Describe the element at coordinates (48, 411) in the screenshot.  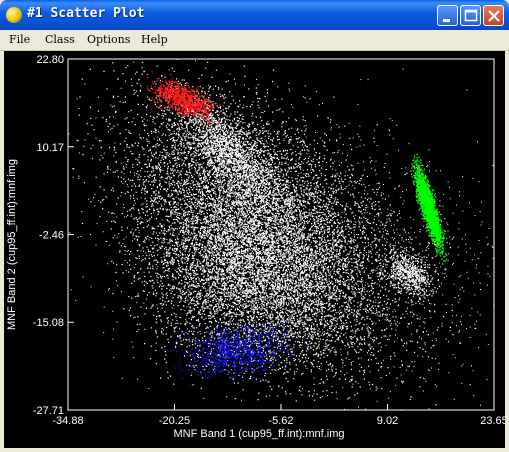
I see `y-tick-label: -27.71` at that location.